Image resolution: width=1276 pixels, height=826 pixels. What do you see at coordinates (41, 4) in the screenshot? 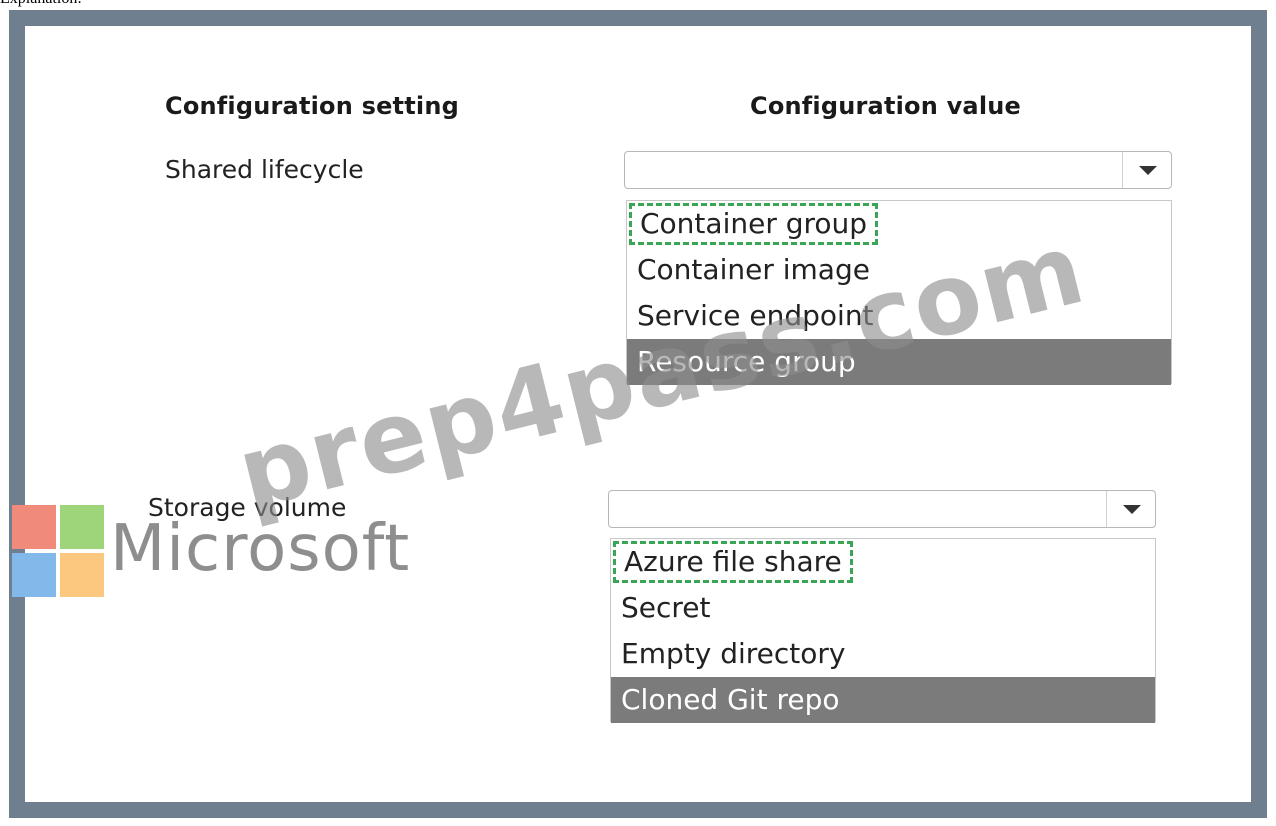
I see `explanation-caption: Explanation:` at bounding box center [41, 4].